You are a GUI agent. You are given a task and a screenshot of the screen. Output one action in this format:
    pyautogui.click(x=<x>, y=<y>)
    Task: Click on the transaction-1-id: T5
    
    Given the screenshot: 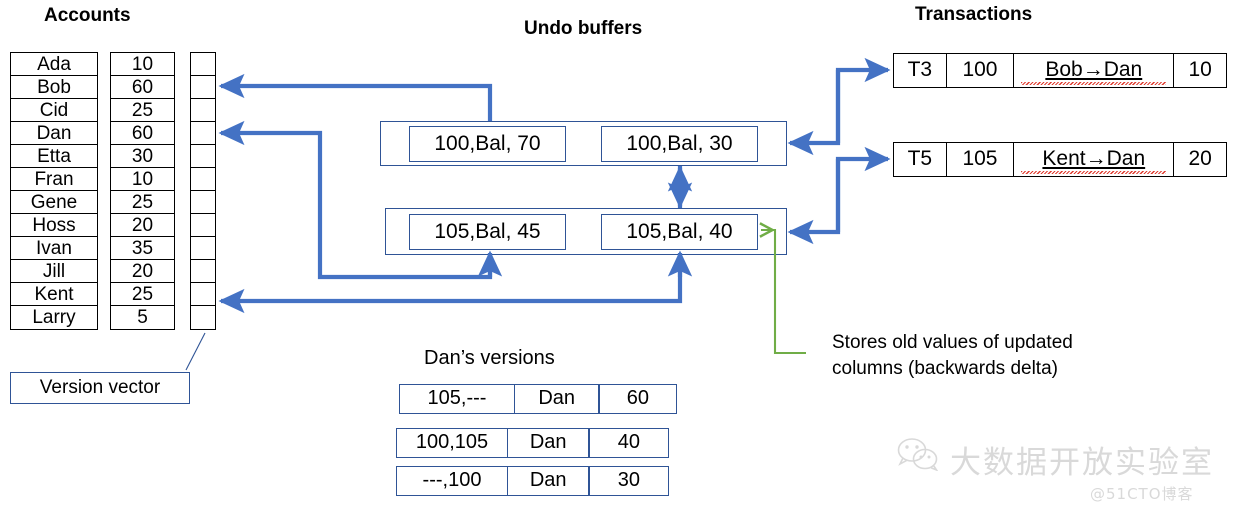 What is the action you would take?
    pyautogui.click(x=920, y=159)
    